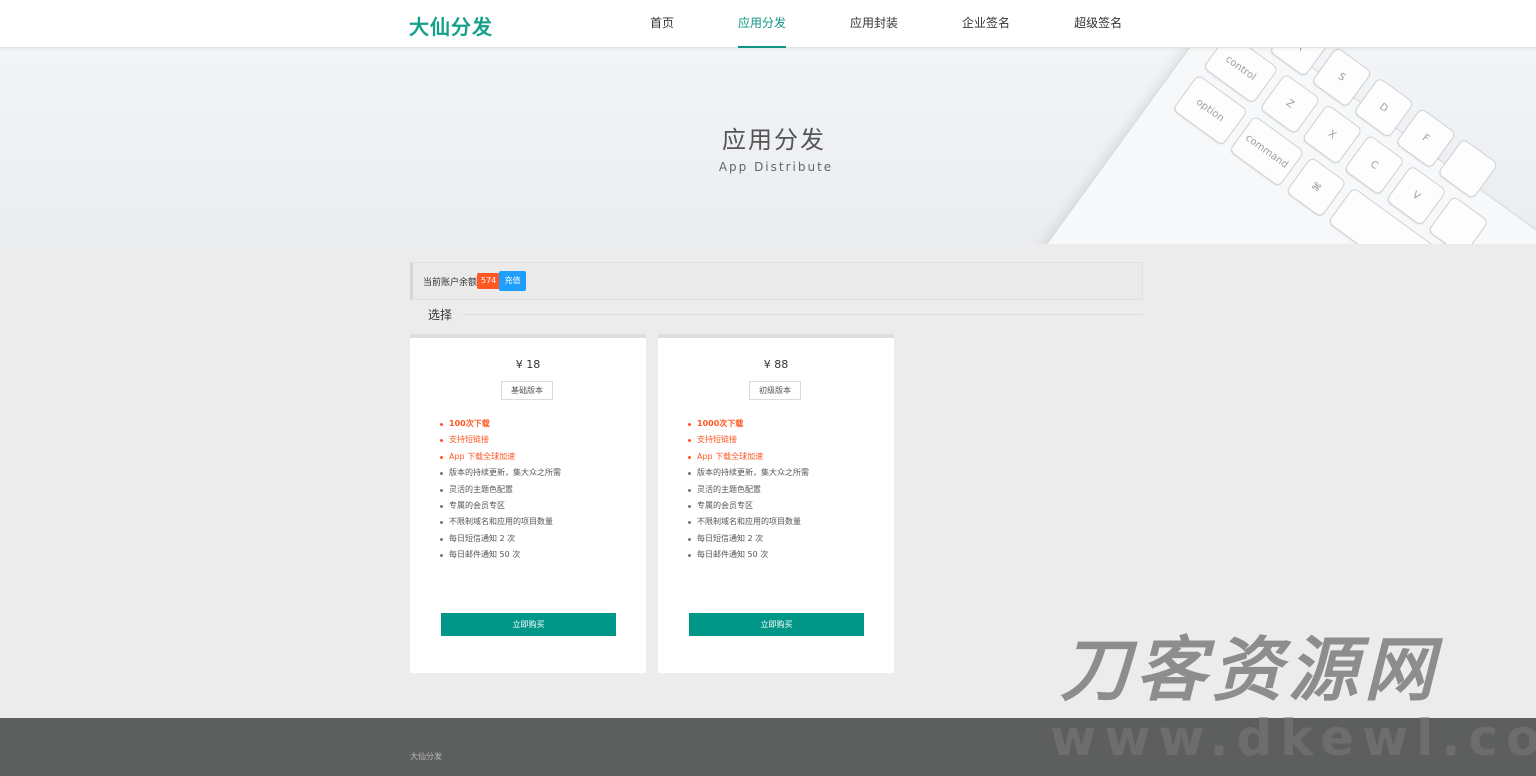 The height and width of the screenshot is (776, 1536). What do you see at coordinates (776, 167) in the screenshot?
I see `page-subtitle: App Distribute` at bounding box center [776, 167].